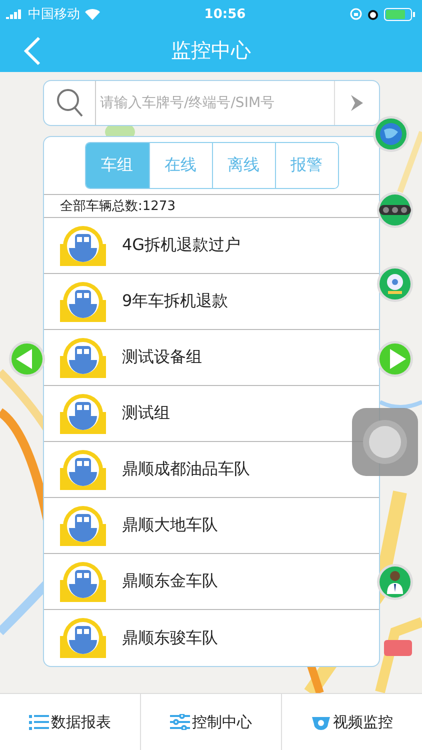  Describe the element at coordinates (170, 581) in the screenshot. I see `group-name: 鼎顺东金车队` at that location.